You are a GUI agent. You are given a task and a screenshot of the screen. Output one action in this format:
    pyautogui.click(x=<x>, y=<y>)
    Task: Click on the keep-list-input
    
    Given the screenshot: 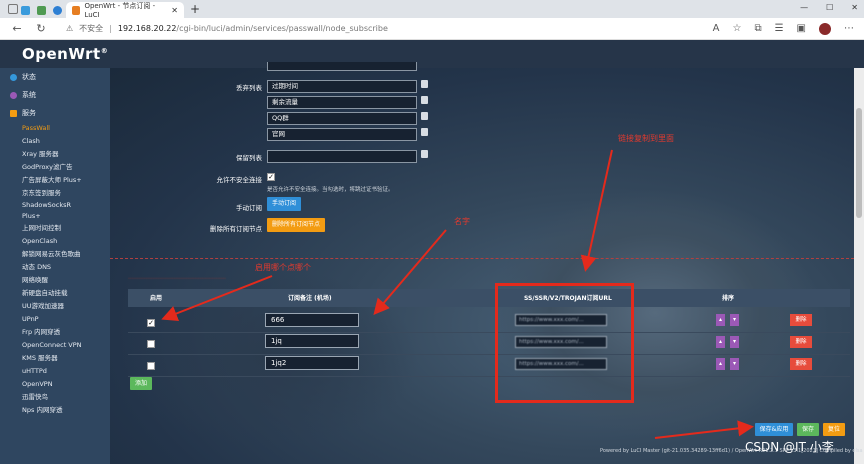 What is the action you would take?
    pyautogui.click(x=342, y=156)
    